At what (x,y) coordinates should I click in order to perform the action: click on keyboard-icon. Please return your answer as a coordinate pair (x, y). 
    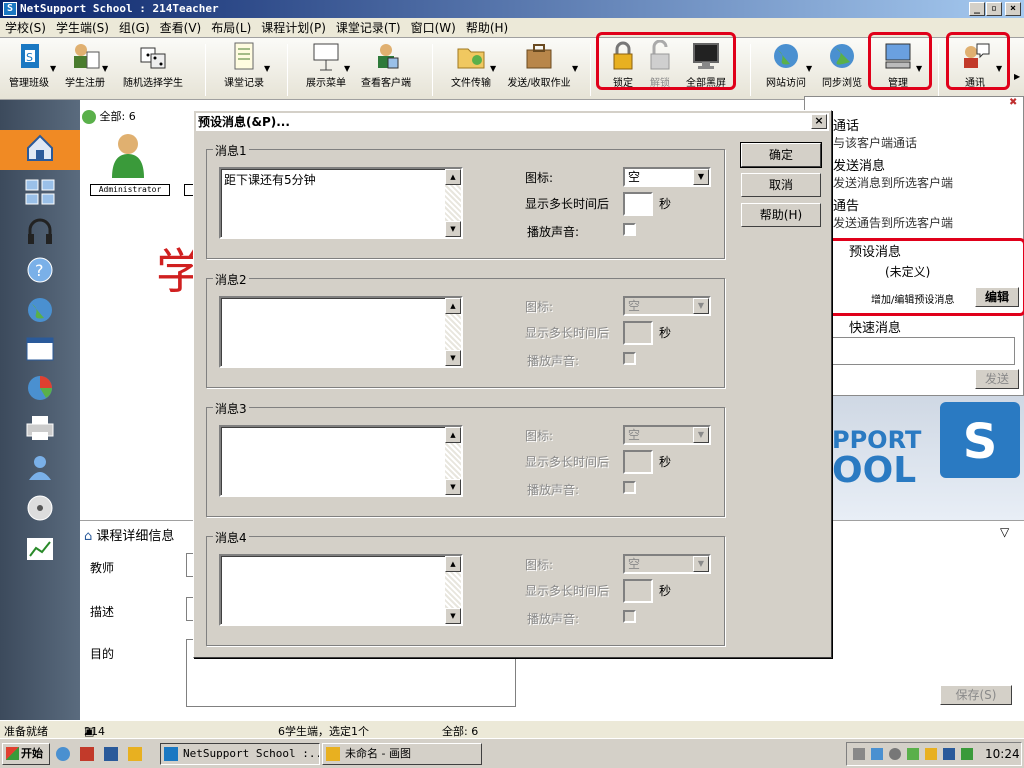
    Looking at the image, I should click on (859, 754).